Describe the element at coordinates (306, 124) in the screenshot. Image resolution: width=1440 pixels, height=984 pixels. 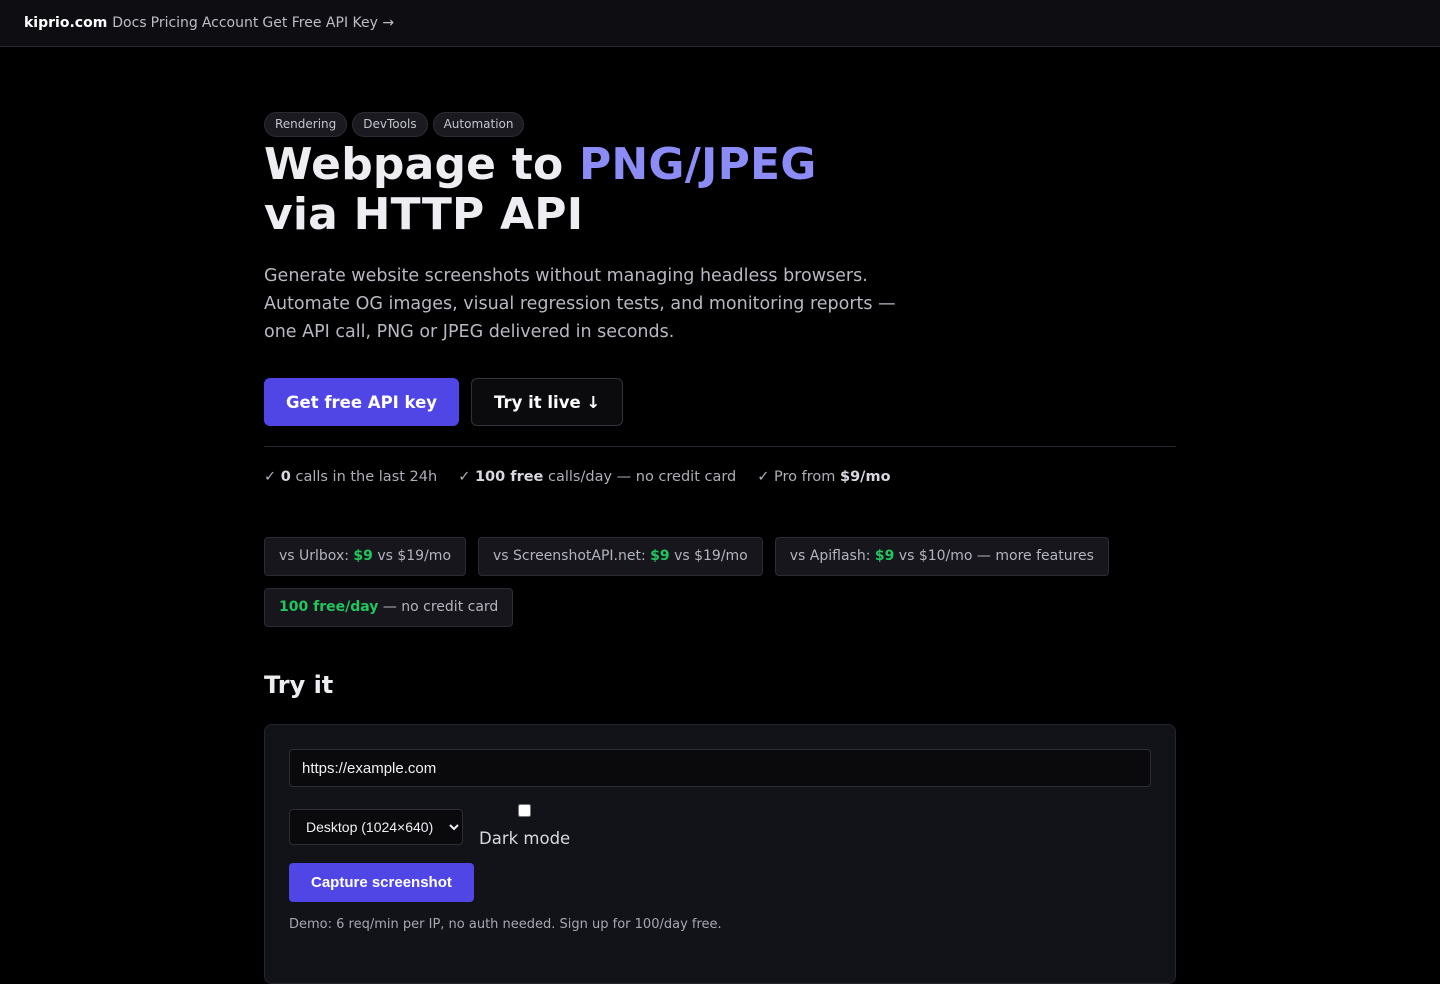
I see `tag-rendering: Rendering` at that location.